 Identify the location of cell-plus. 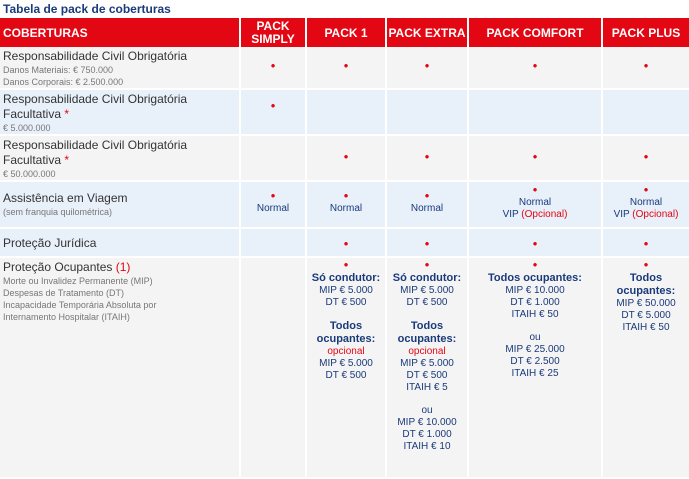
(646, 113).